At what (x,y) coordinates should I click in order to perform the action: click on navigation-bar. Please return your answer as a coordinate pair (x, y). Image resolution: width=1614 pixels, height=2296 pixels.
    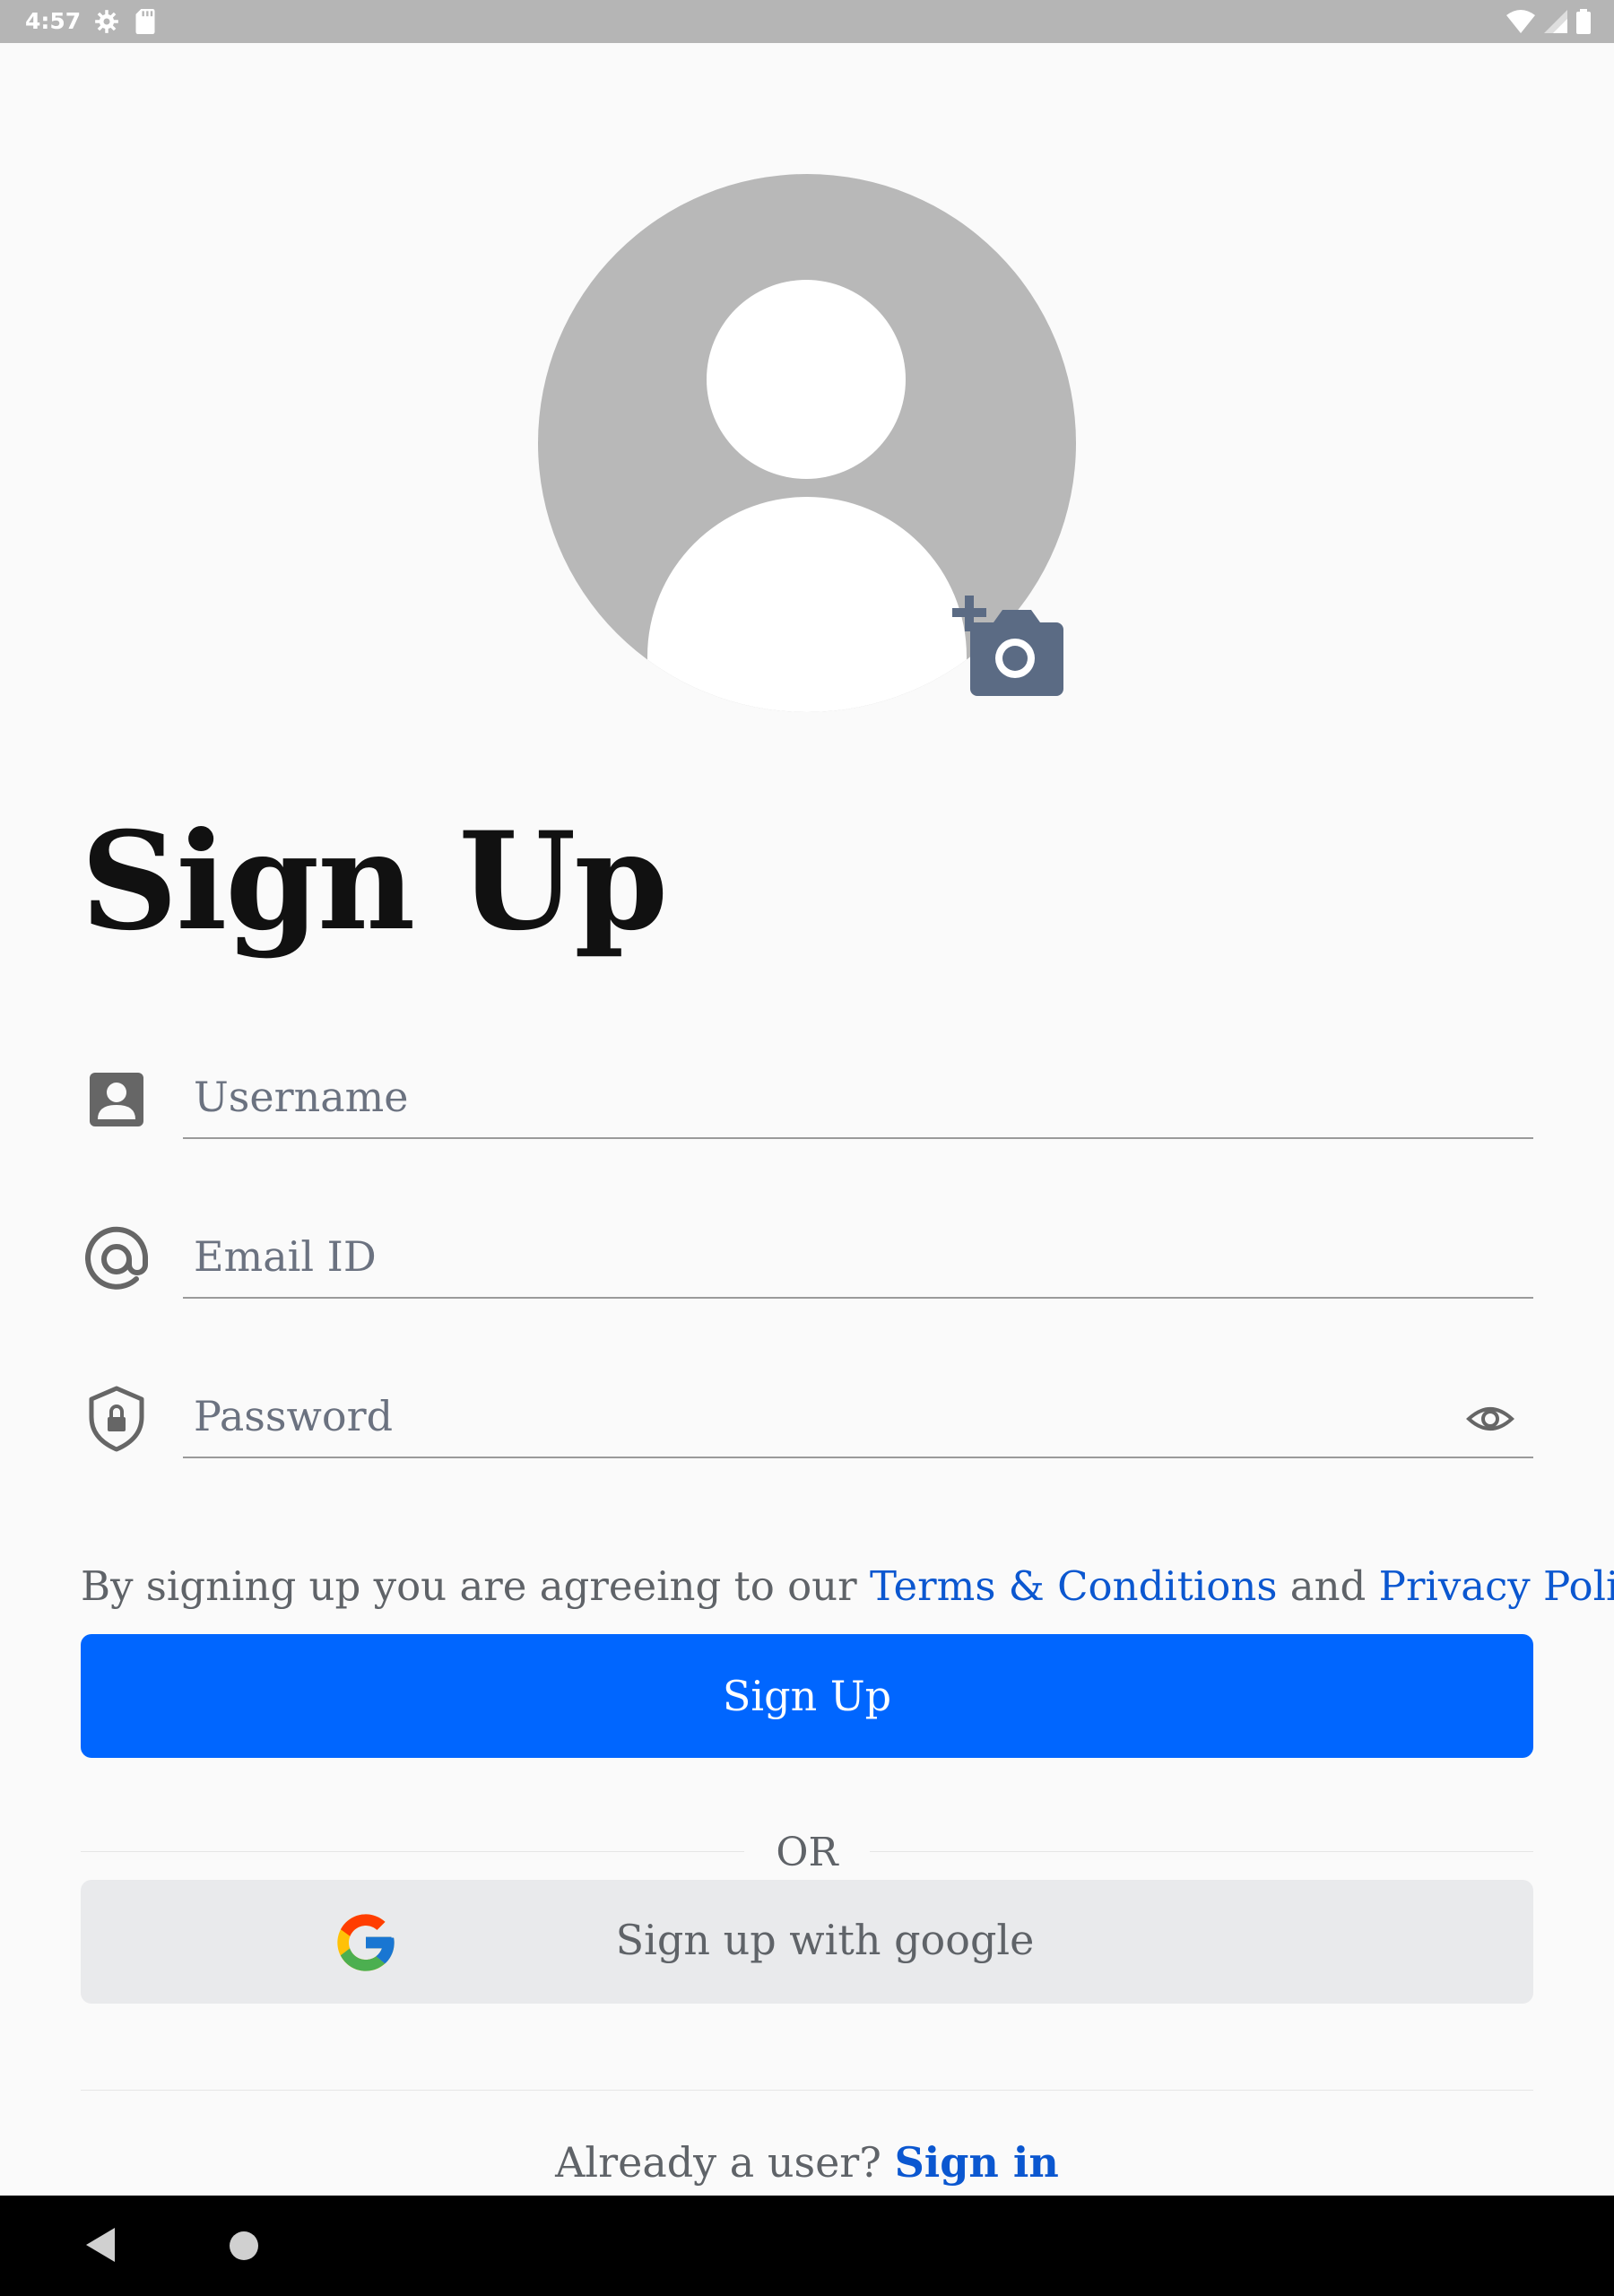
    Looking at the image, I should click on (807, 2246).